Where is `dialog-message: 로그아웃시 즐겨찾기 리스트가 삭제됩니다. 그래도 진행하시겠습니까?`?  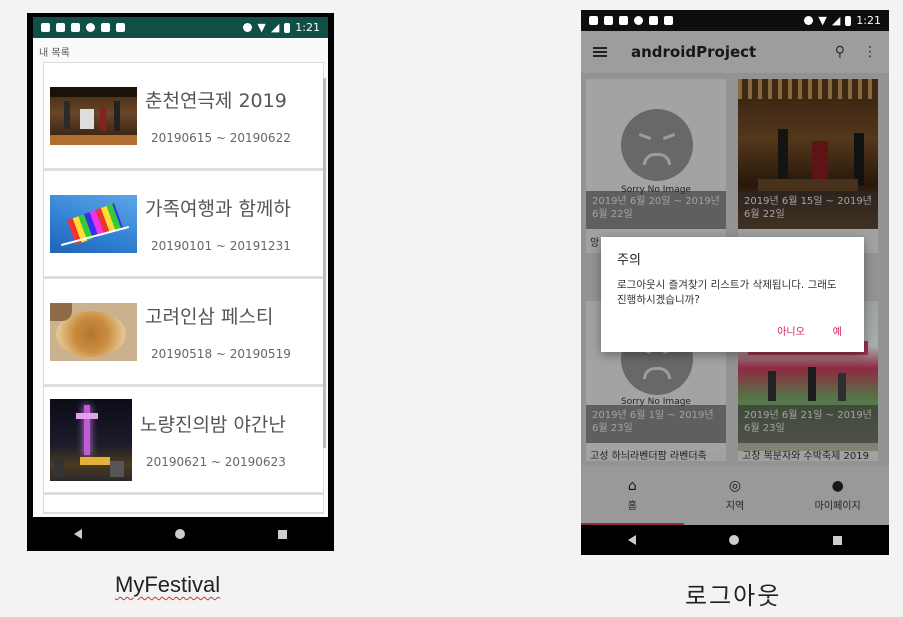 dialog-message: 로그아웃시 즐겨찾기 리스트가 삭제됩니다. 그래도 진행하시겠습니까? is located at coordinates (727, 292).